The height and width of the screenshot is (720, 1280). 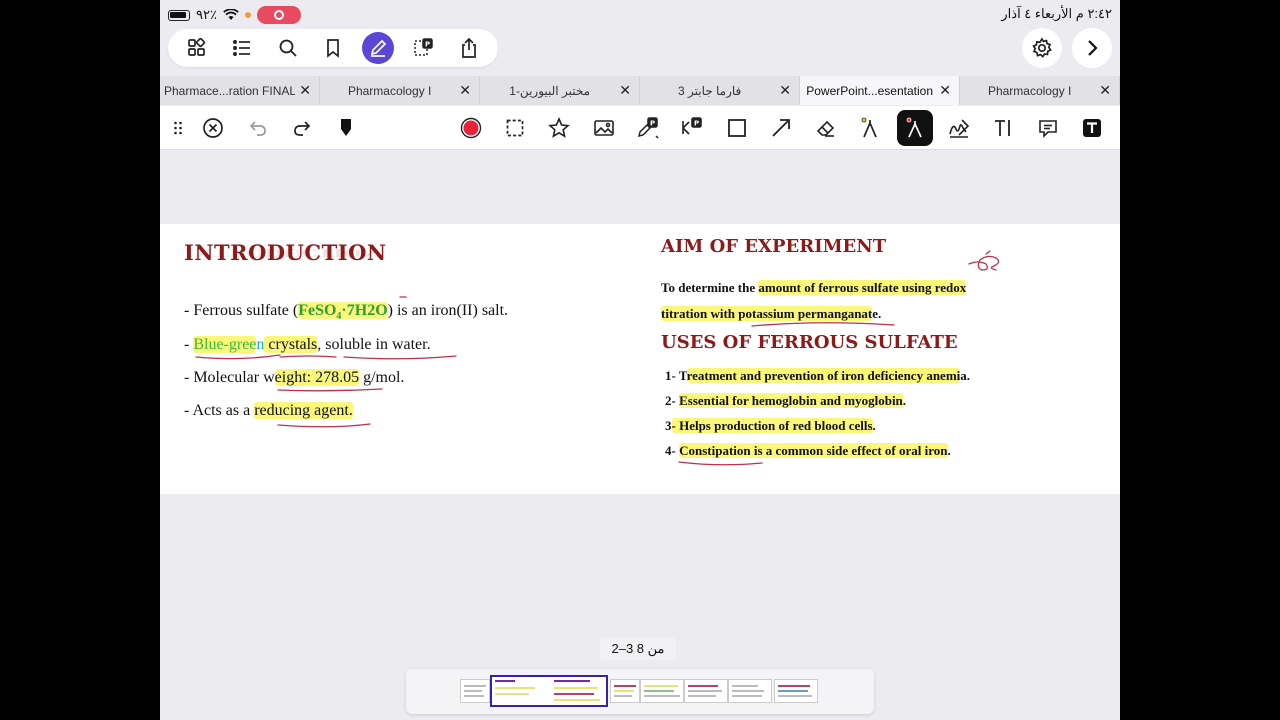 I want to click on text-tool-button, so click(x=1004, y=128).